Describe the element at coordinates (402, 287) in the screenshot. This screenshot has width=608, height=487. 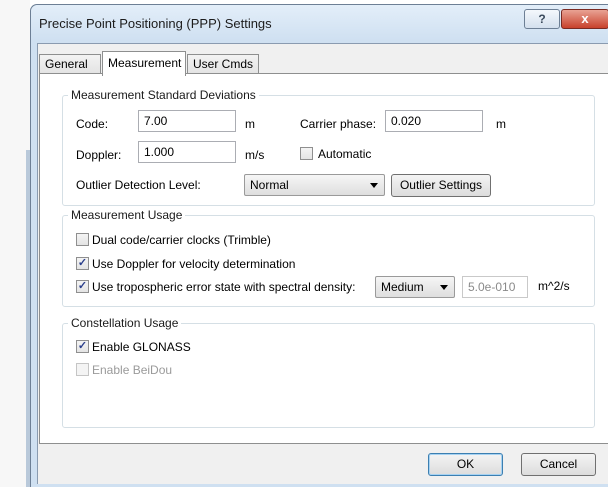
I see `tropo-level-value: Medium` at that location.